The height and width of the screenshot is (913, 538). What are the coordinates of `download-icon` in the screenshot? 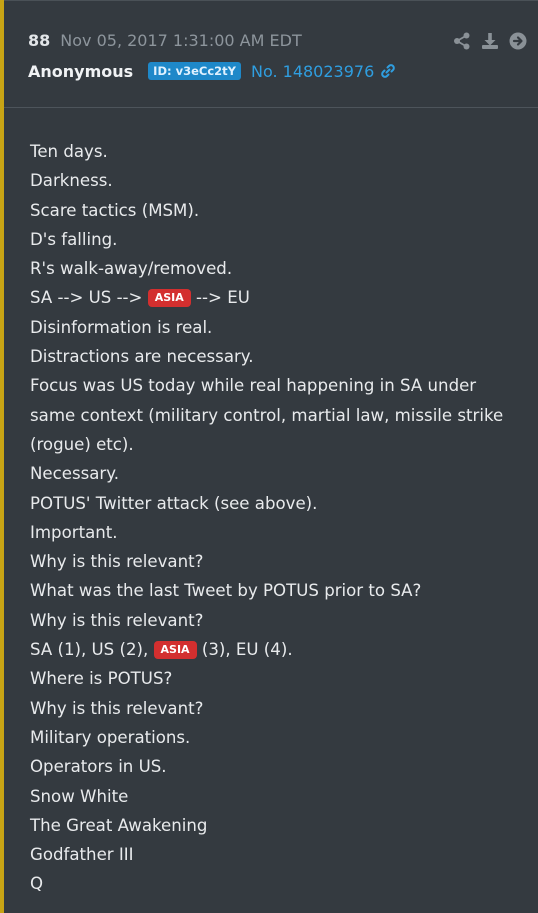 It's located at (490, 41).